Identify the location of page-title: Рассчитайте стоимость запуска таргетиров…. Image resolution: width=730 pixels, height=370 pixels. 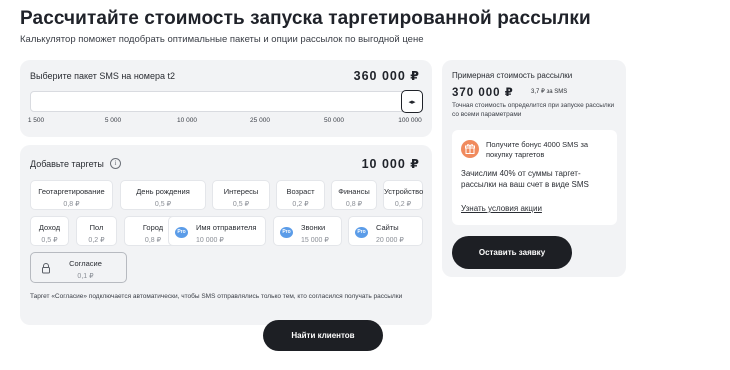
(305, 18).